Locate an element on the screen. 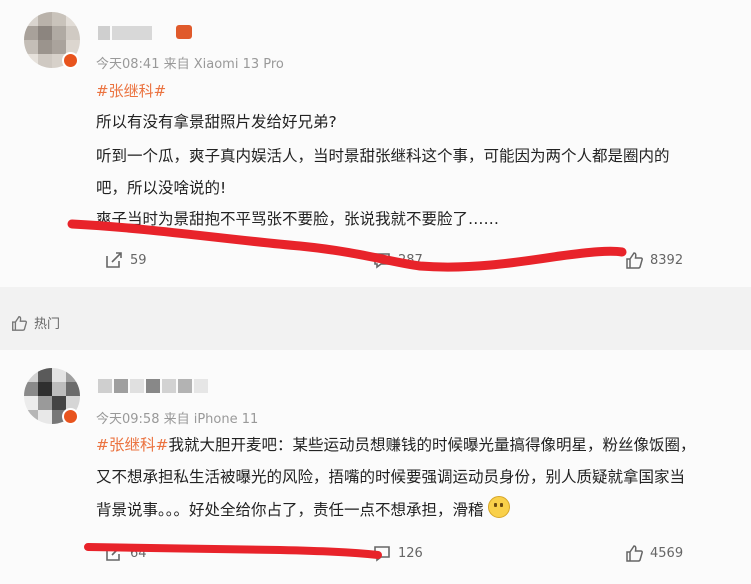 Image resolution: width=751 pixels, height=584 pixels. repost-count: 59 is located at coordinates (138, 260).